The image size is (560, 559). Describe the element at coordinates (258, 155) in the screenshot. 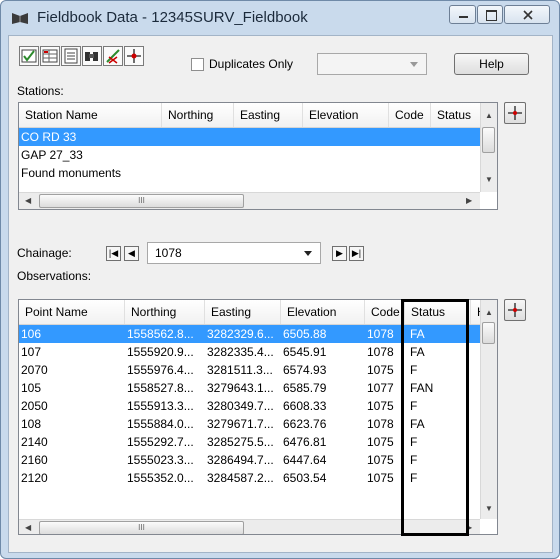

I see `station-row: GAP 27_33` at that location.